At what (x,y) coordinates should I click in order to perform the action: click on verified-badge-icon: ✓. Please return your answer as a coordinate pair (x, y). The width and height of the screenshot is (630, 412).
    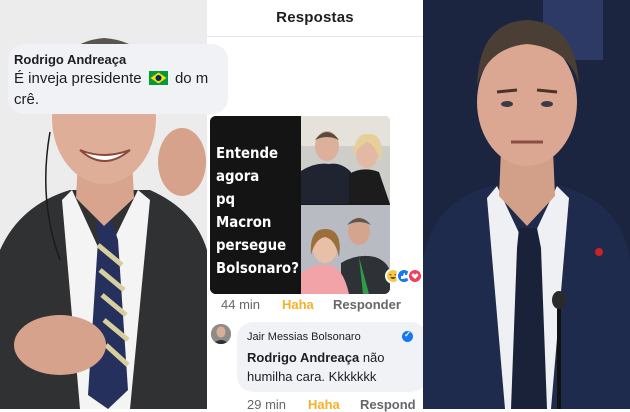
    Looking at the image, I should click on (407, 336).